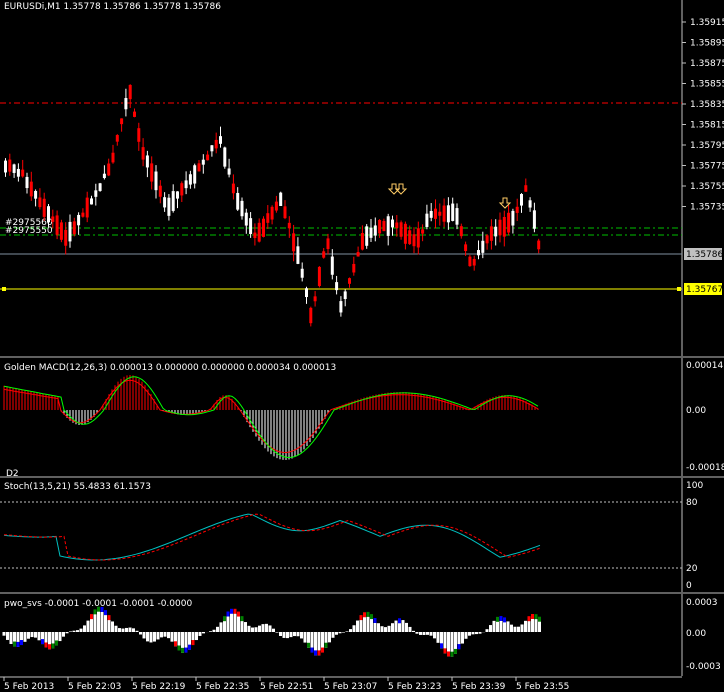  Describe the element at coordinates (707, 208) in the screenshot. I see `price-tick-label: 1.35735` at that location.